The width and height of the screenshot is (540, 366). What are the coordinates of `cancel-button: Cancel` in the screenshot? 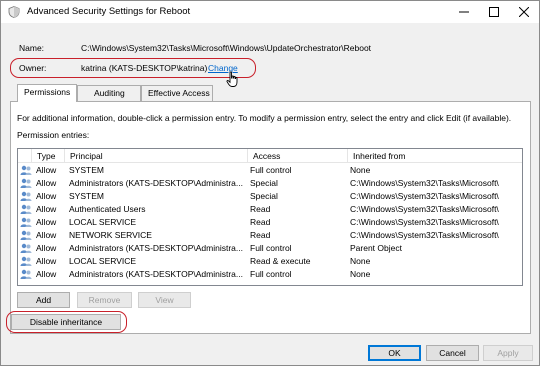 It's located at (452, 353).